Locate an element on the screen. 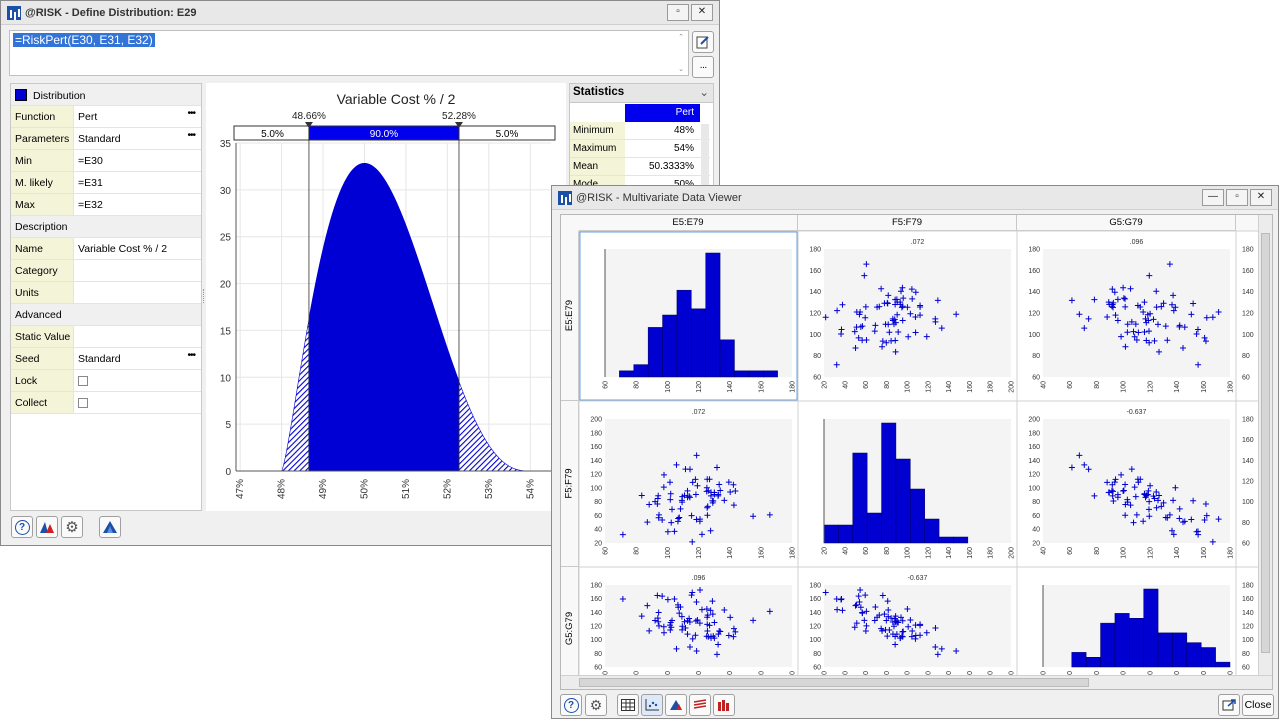 The height and width of the screenshot is (720, 1280). chevron-down-icon: ⌄ is located at coordinates (704, 92).